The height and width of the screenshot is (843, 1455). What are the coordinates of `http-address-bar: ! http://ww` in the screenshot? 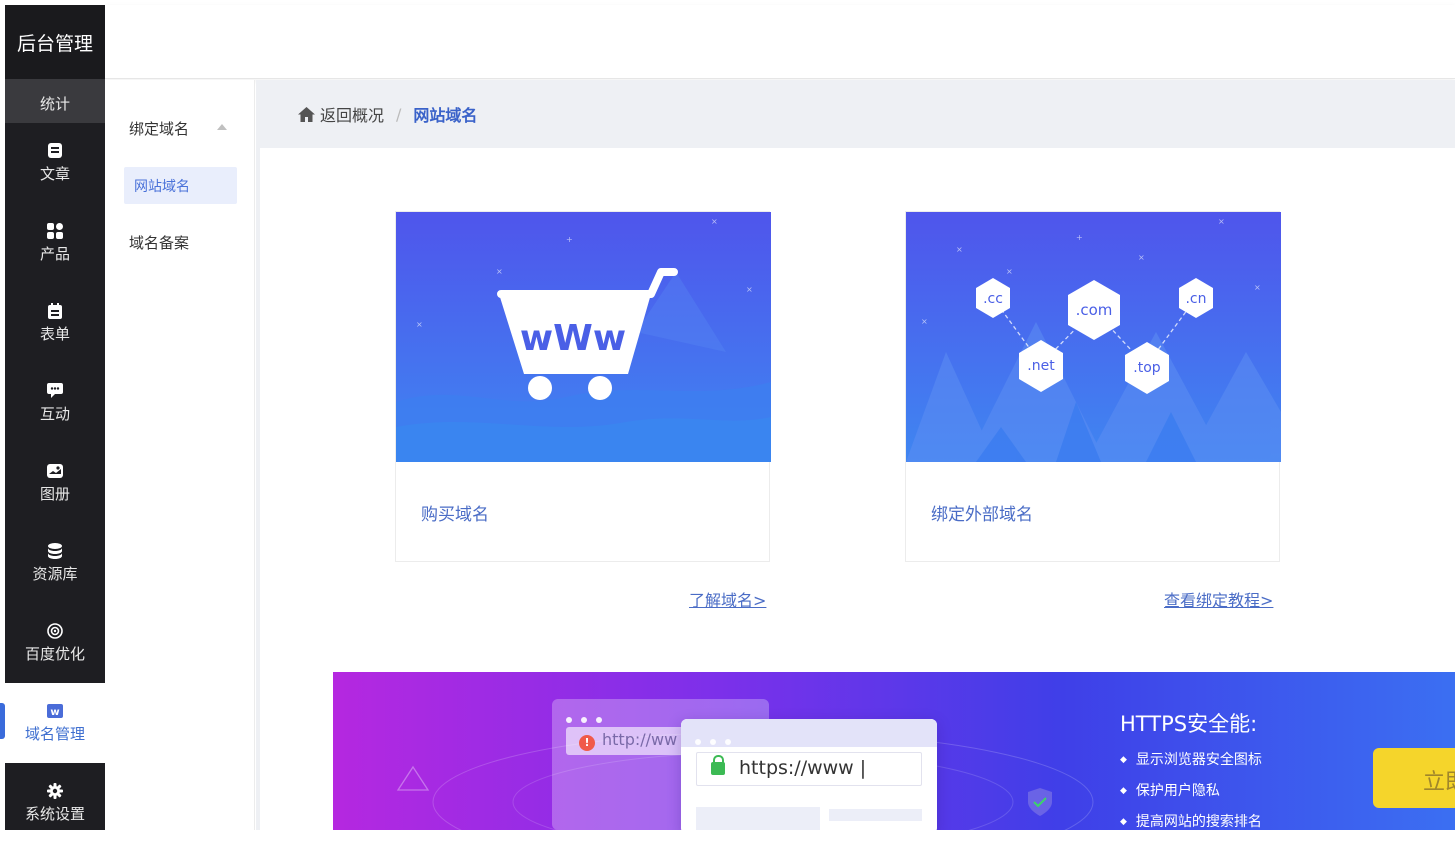 It's located at (631, 741).